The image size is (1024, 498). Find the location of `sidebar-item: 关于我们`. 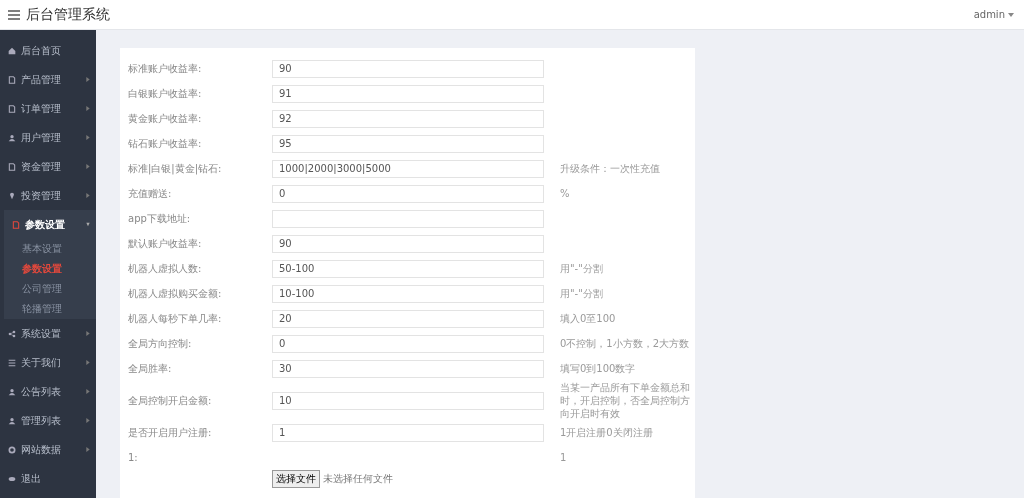

sidebar-item: 关于我们 is located at coordinates (48, 362).